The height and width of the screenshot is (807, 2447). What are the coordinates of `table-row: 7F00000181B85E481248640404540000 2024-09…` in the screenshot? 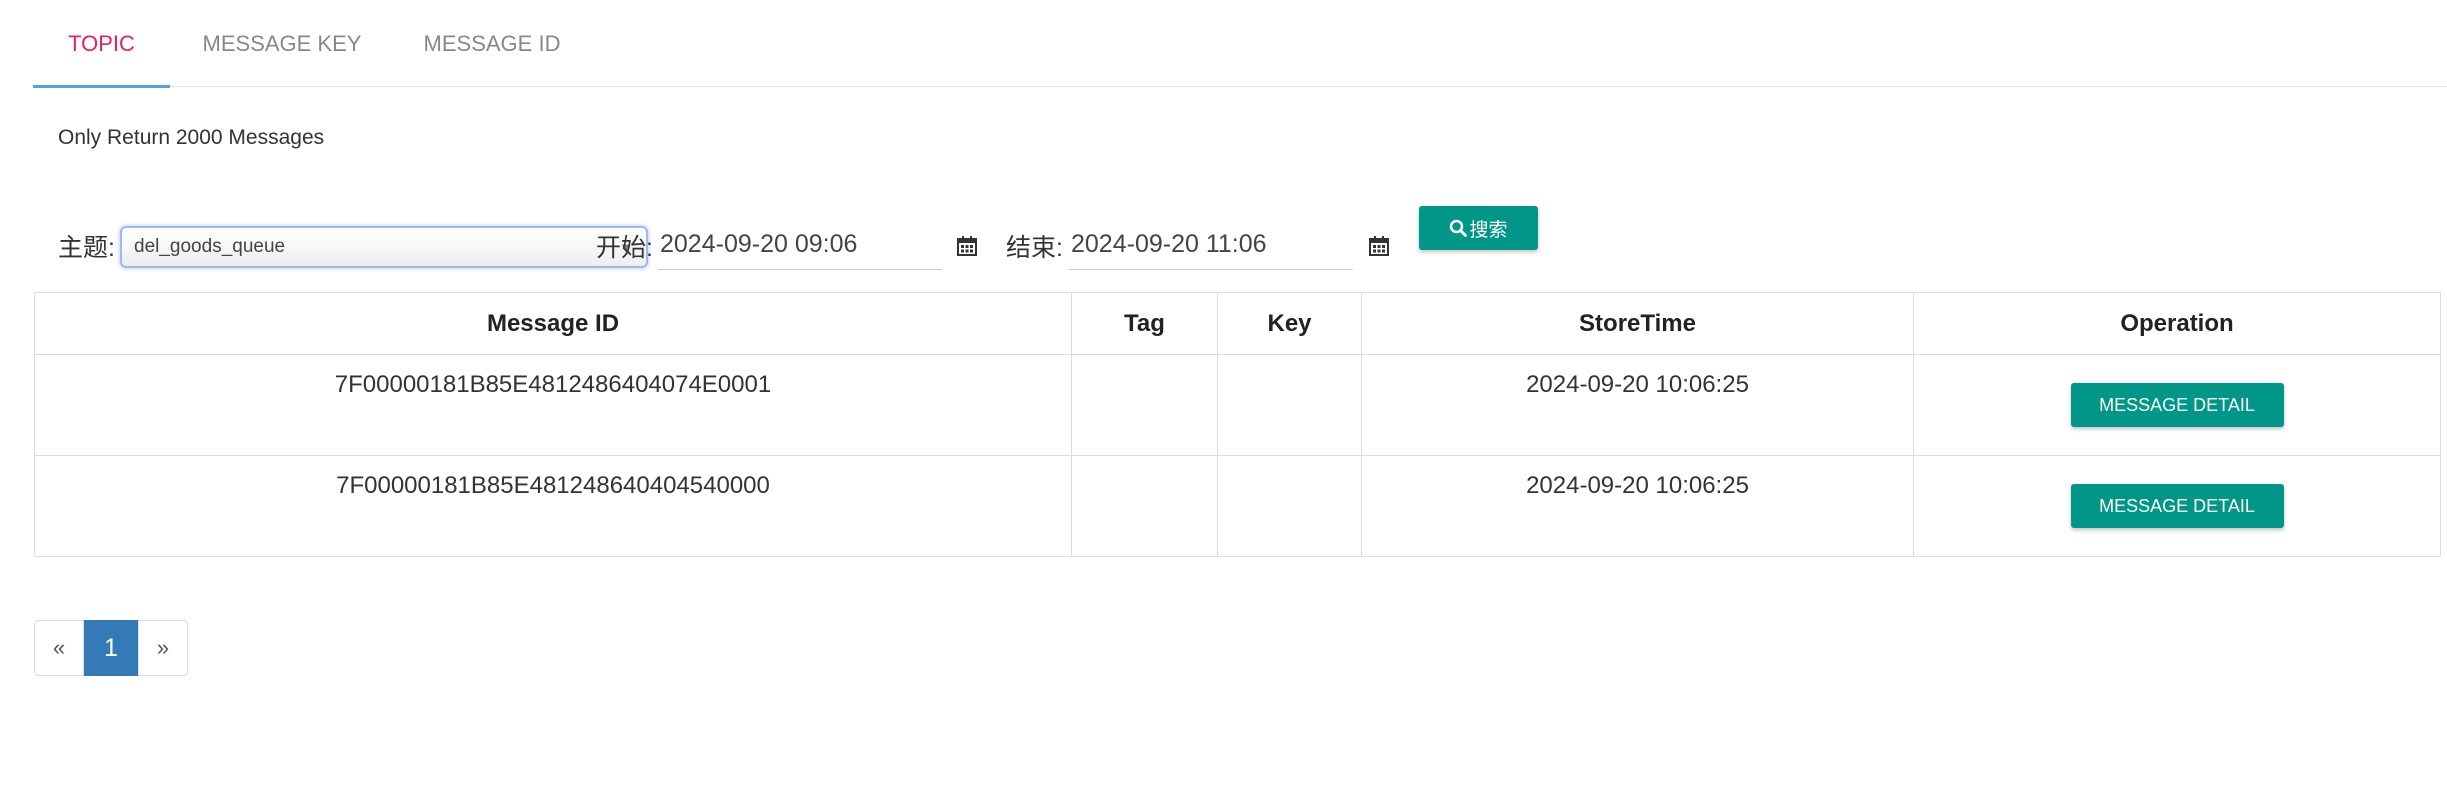 It's located at (1237, 506).